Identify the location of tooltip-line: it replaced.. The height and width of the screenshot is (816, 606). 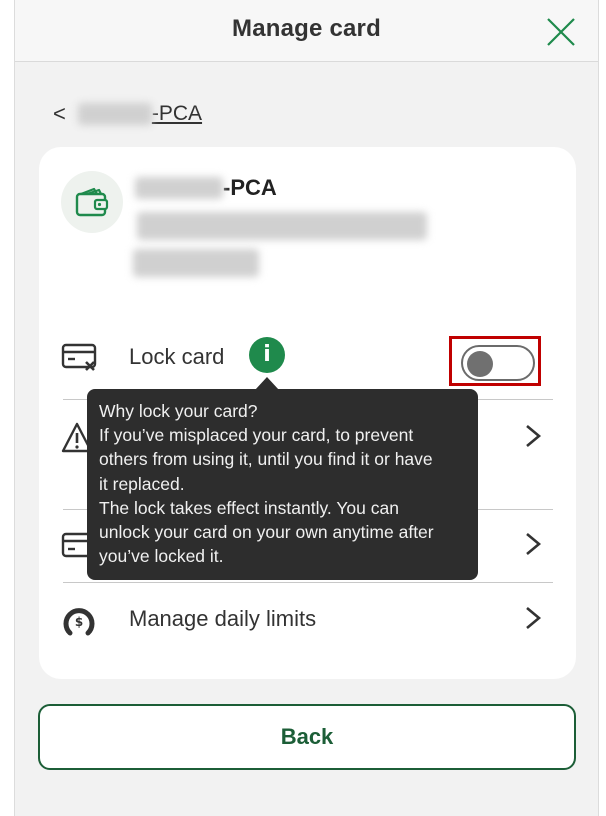
(142, 483).